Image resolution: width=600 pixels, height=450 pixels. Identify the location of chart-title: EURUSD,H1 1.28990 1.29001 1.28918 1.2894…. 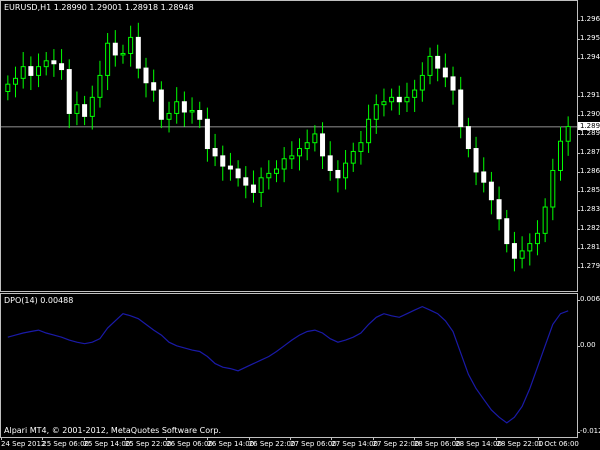
(99, 7).